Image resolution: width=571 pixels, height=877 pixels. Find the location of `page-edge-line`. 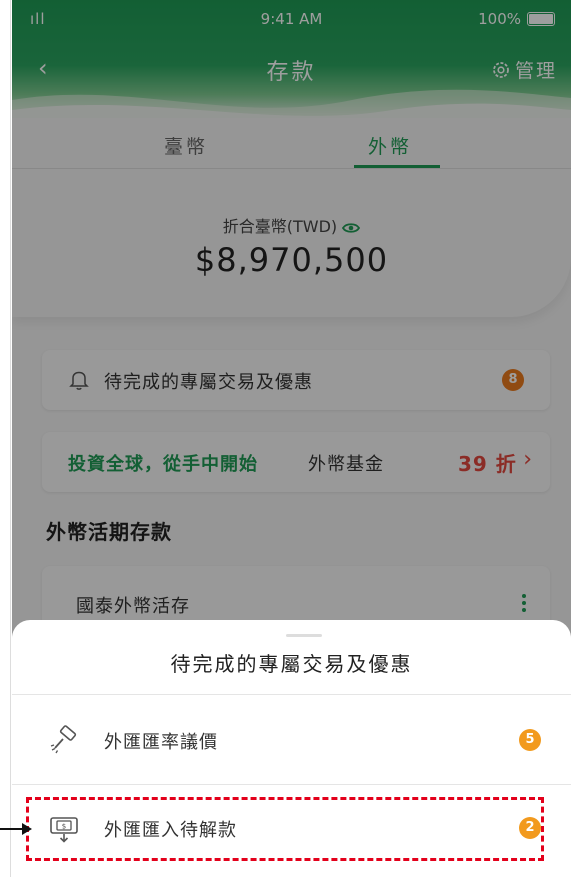

page-edge-line is located at coordinates (10, 438).